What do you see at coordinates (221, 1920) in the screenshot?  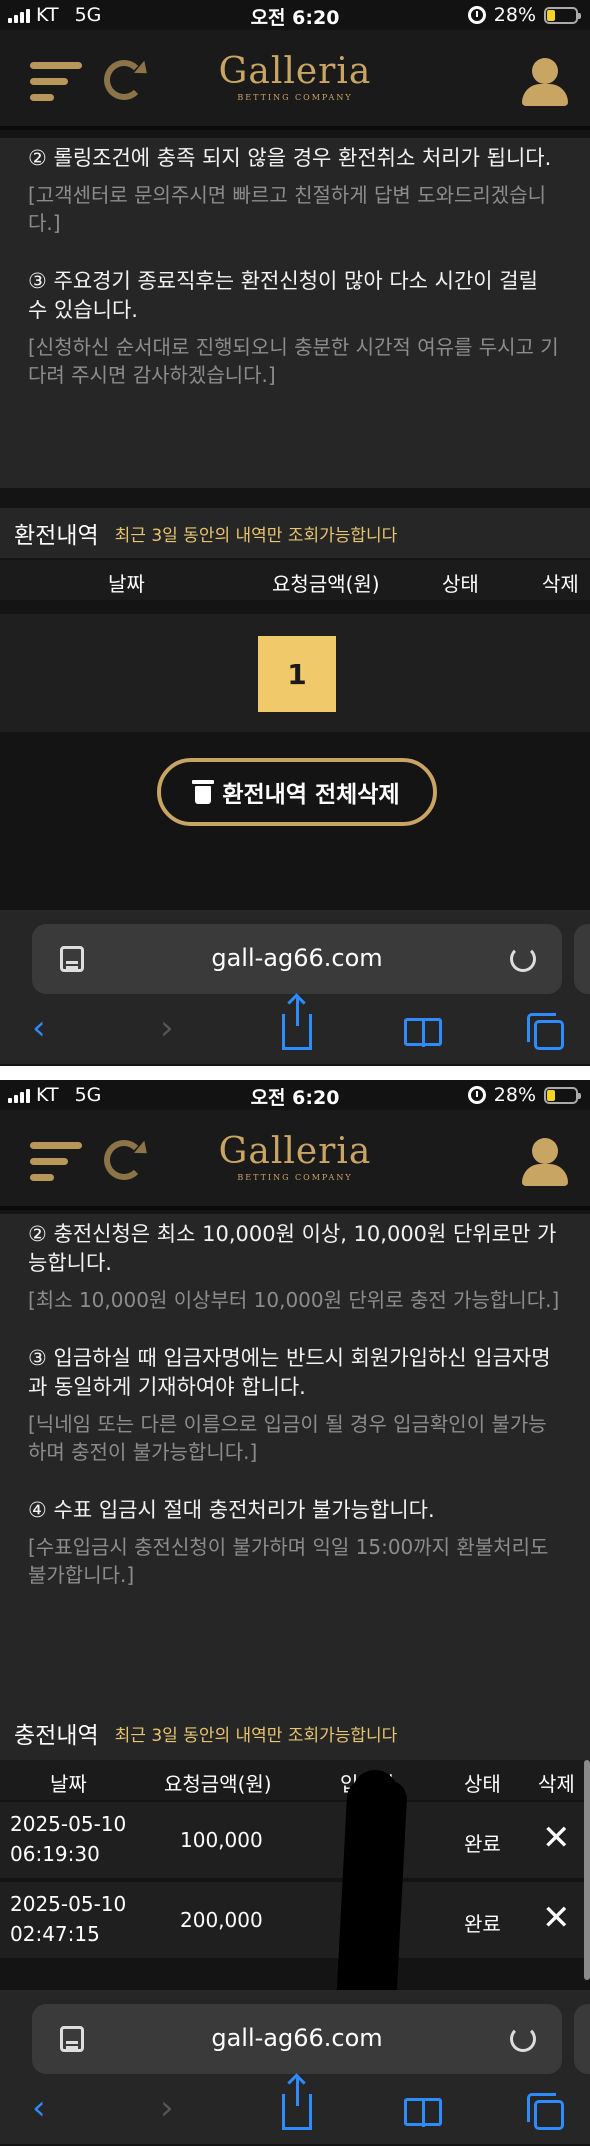 I see `row-amount: 200,000` at bounding box center [221, 1920].